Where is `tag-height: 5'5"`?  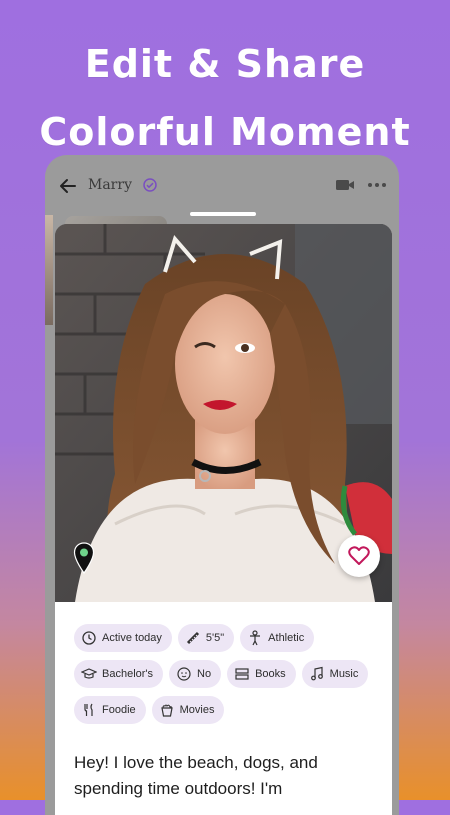
tag-height: 5'5" is located at coordinates (206, 638).